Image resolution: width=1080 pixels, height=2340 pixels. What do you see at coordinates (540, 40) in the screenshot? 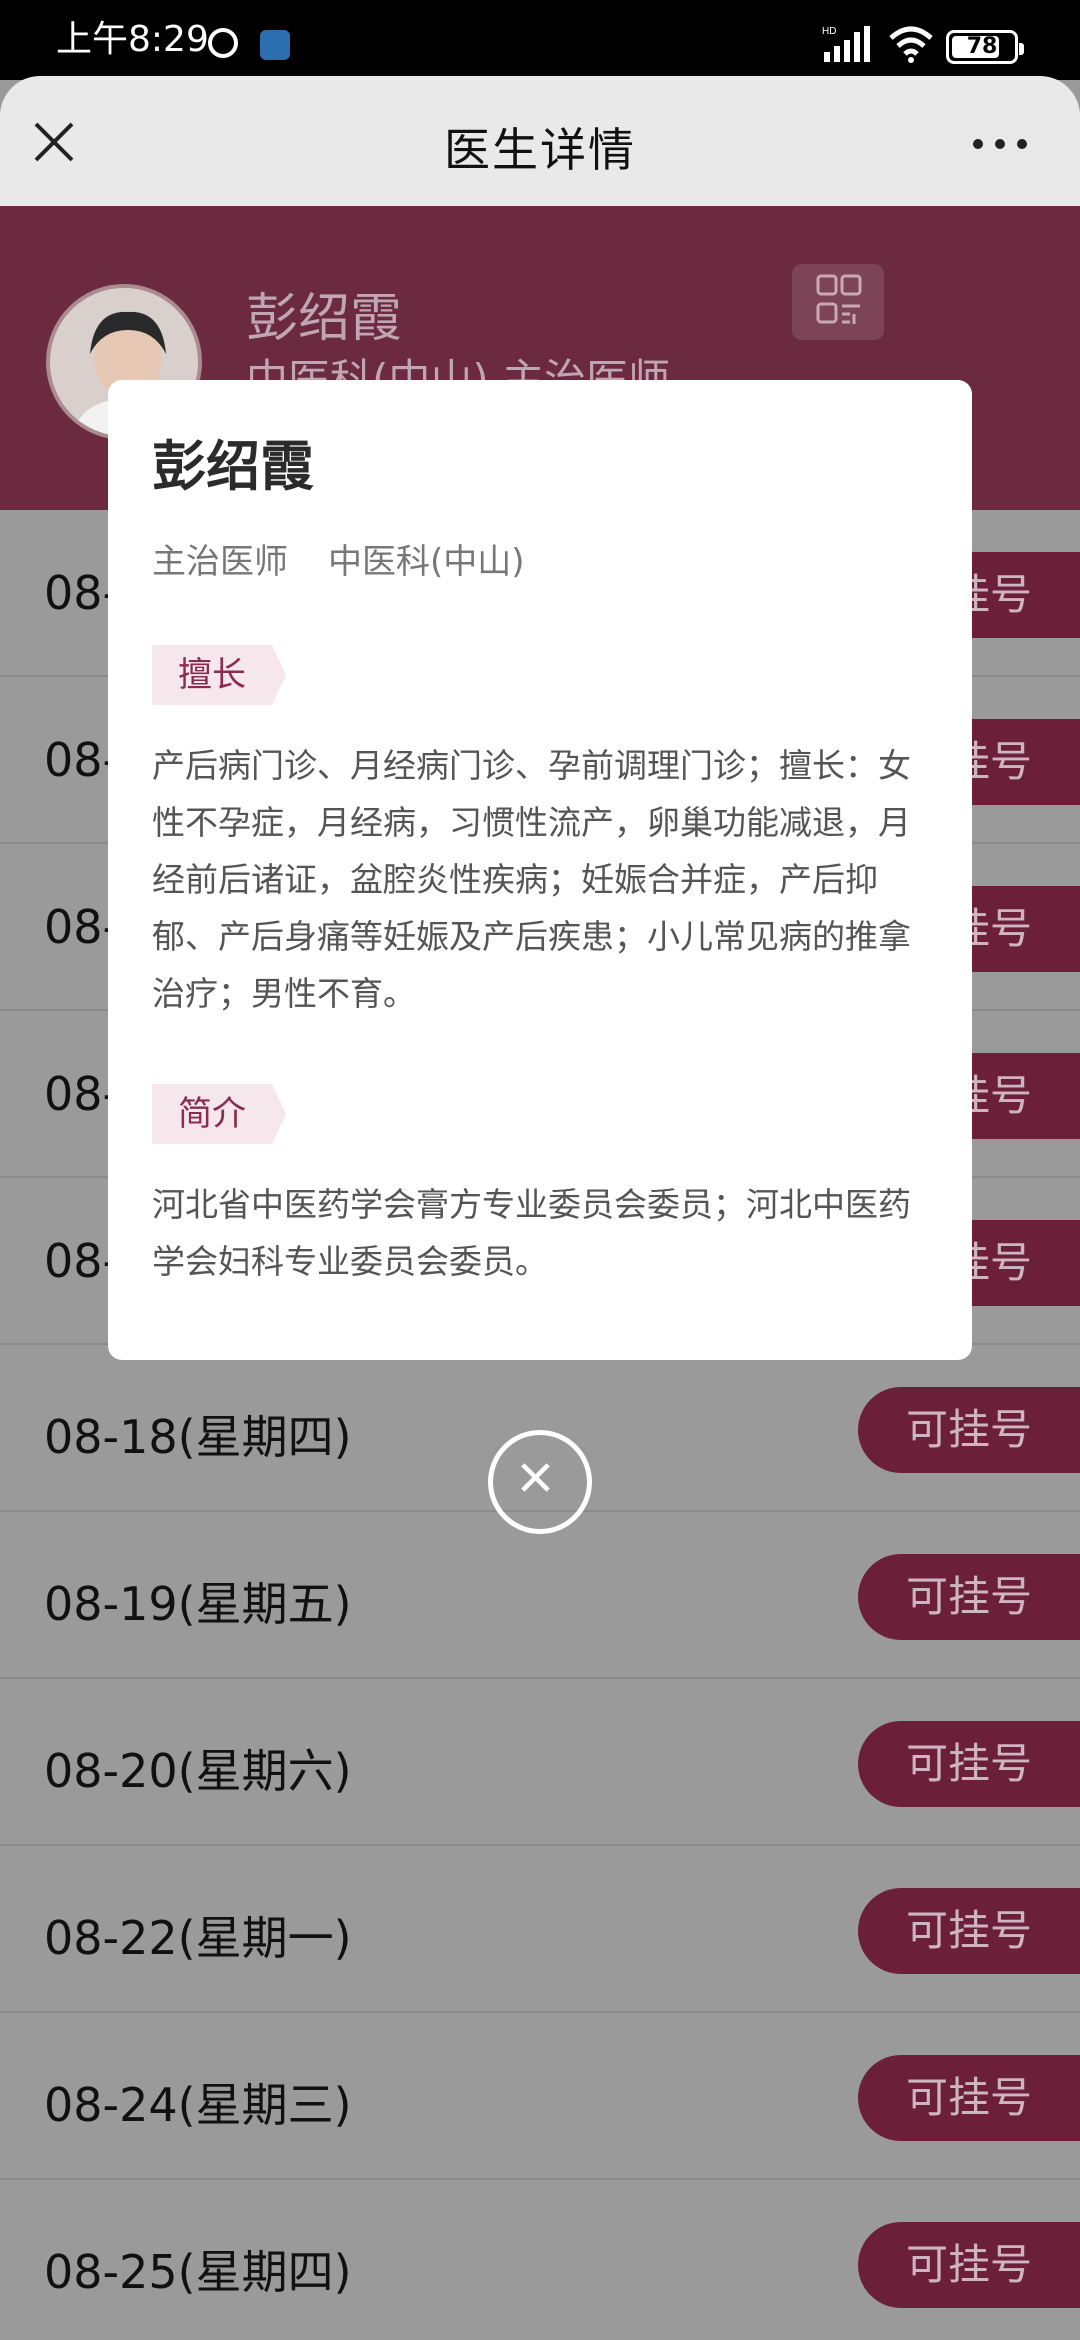
I see `status-bar: 上午8:29 HD 78` at bounding box center [540, 40].